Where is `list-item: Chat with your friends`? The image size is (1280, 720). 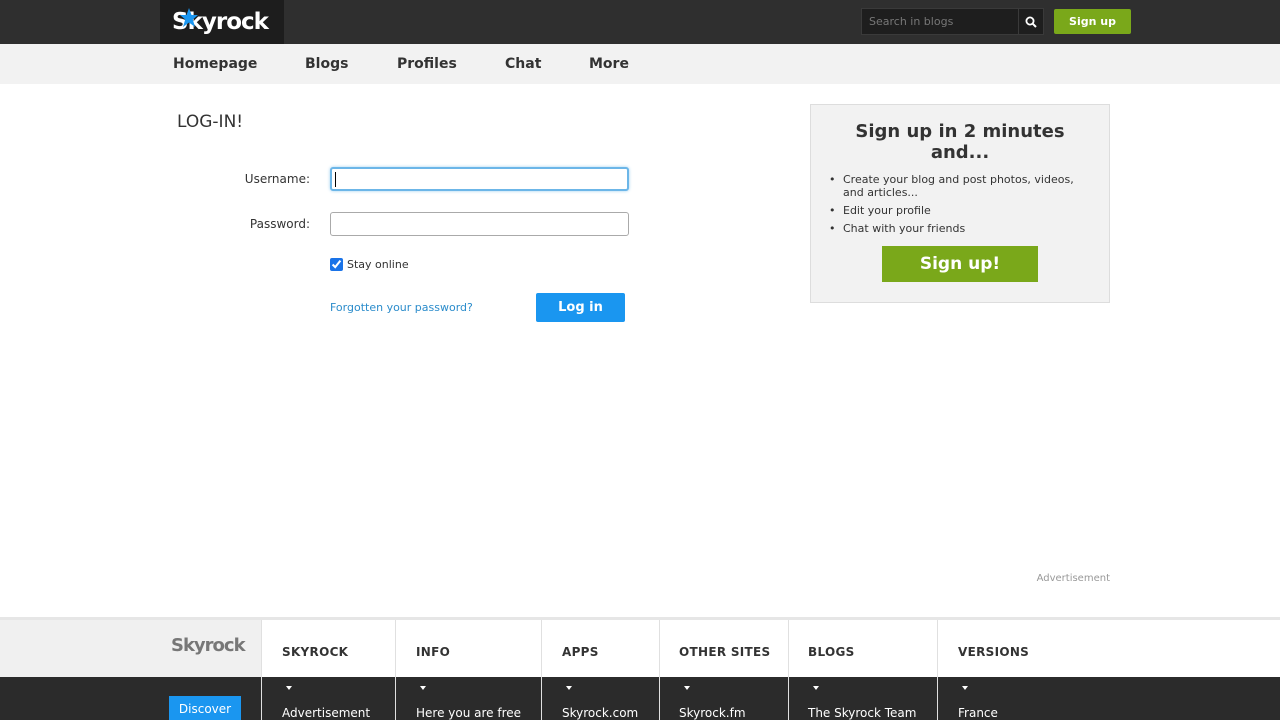
list-item: Chat with your friends is located at coordinates (960, 228).